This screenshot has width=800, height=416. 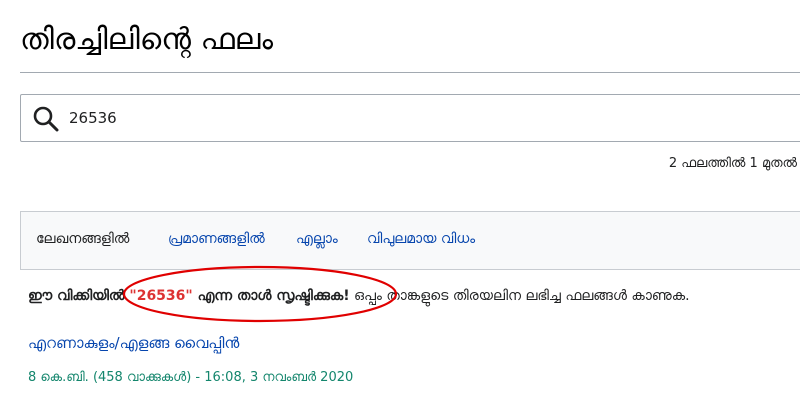 I want to click on notice-prefix: ഈ വിക്കിയിൽ, so click(x=79, y=296).